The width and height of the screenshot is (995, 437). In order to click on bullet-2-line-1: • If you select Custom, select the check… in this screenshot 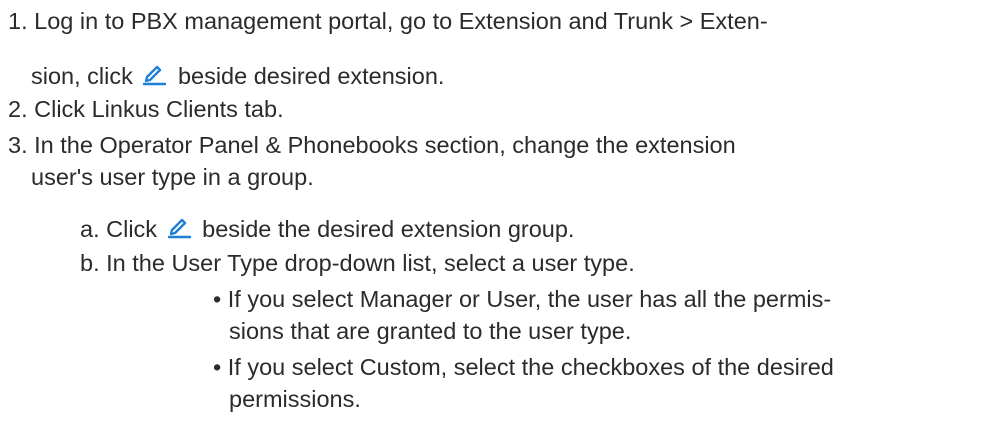, I will do `click(523, 367)`.